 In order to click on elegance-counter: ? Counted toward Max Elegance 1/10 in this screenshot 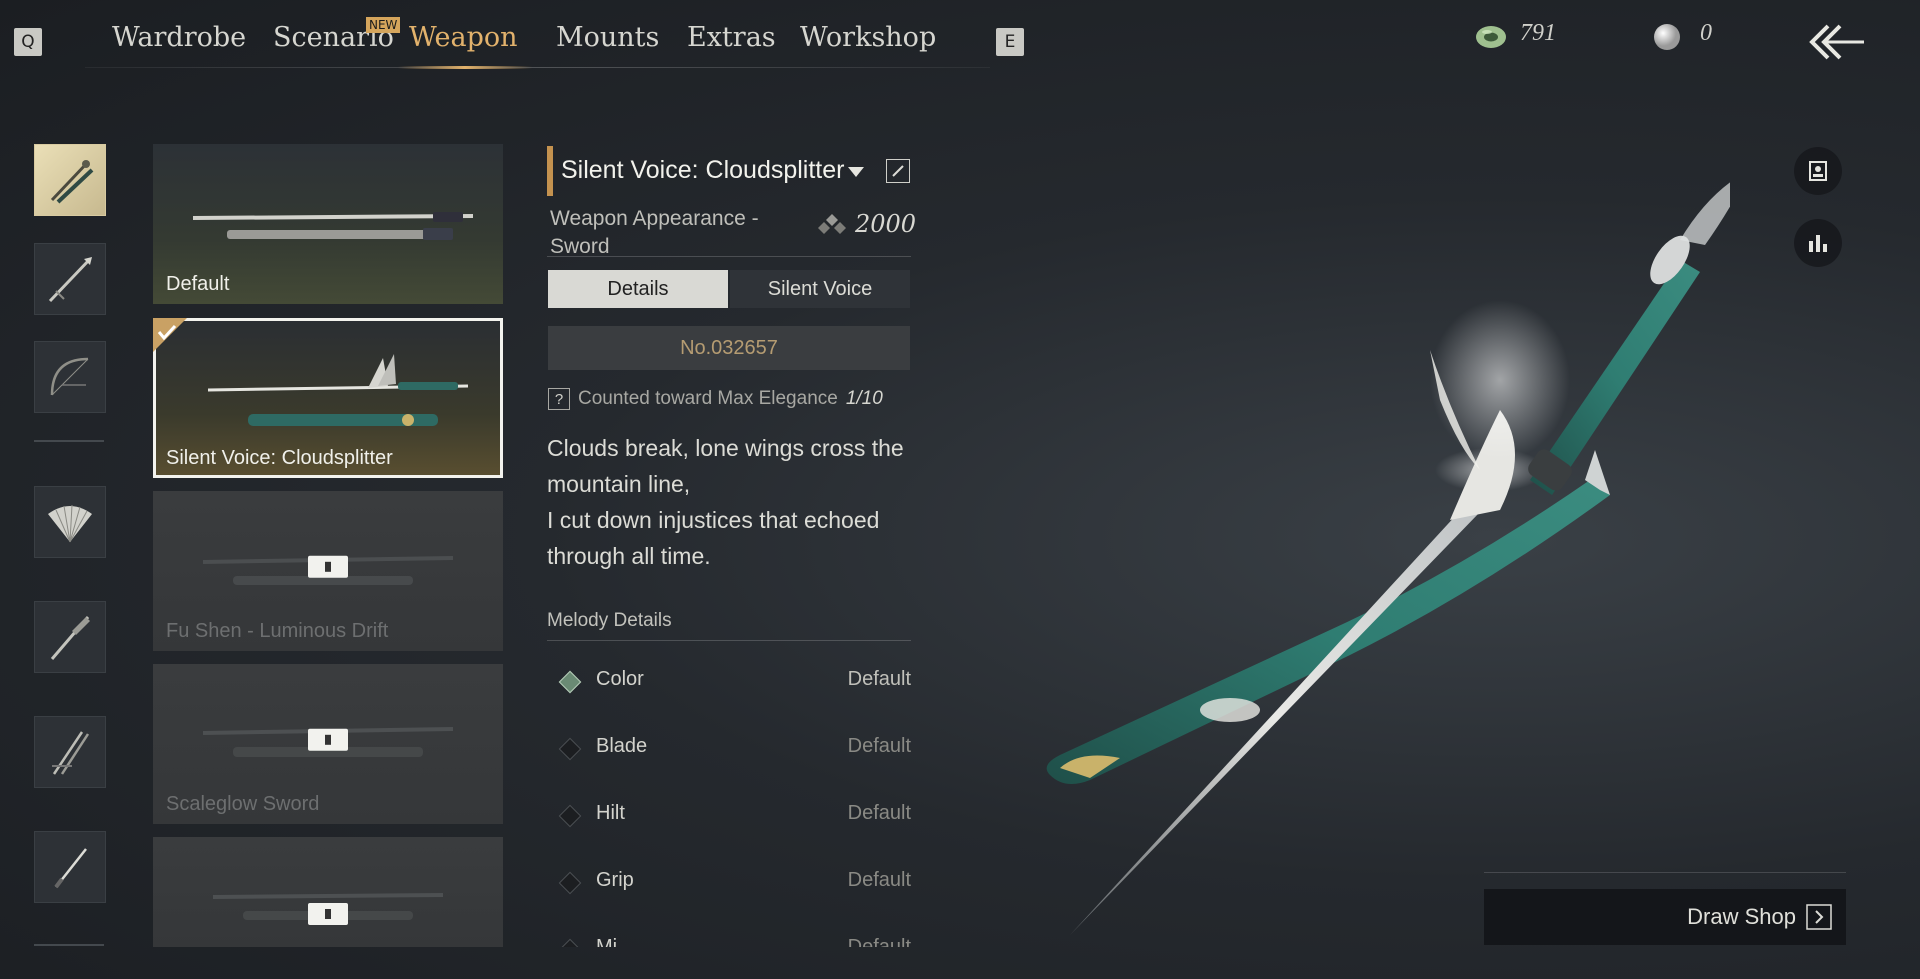, I will do `click(715, 399)`.